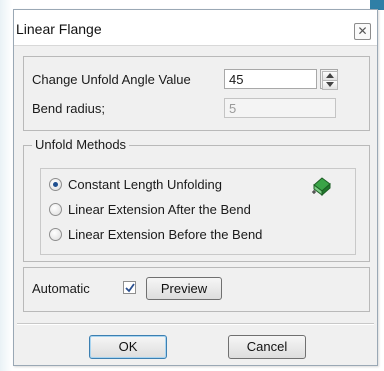 Image resolution: width=384 pixels, height=371 pixels. Describe the element at coordinates (195, 28) in the screenshot. I see `title-bar: Linear Flange ✕` at that location.